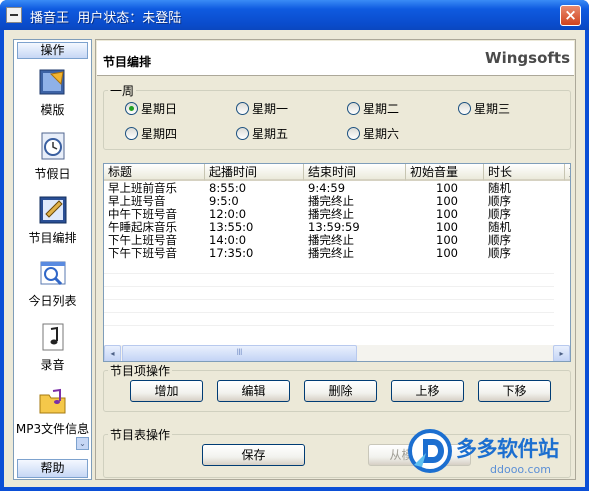  I want to click on radio-tuesday: 星期二, so click(373, 108).